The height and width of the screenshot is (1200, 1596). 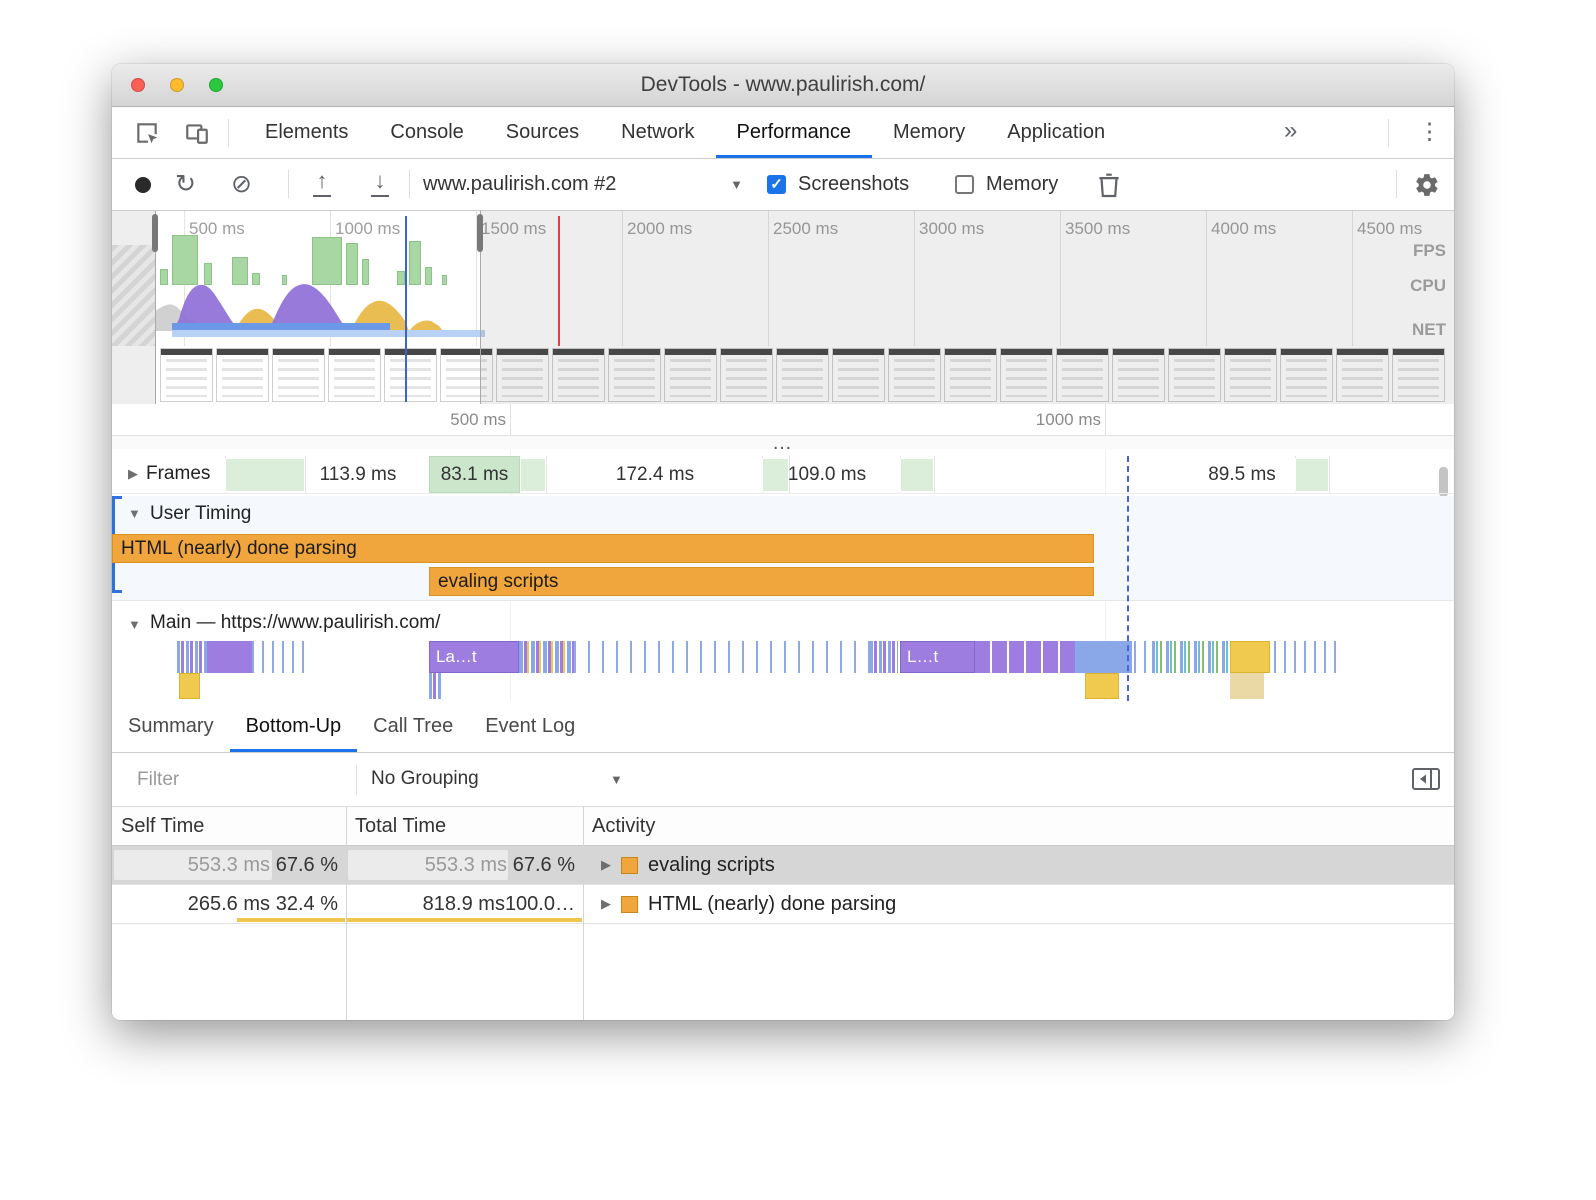 What do you see at coordinates (1427, 188) in the screenshot?
I see `gear-icon` at bounding box center [1427, 188].